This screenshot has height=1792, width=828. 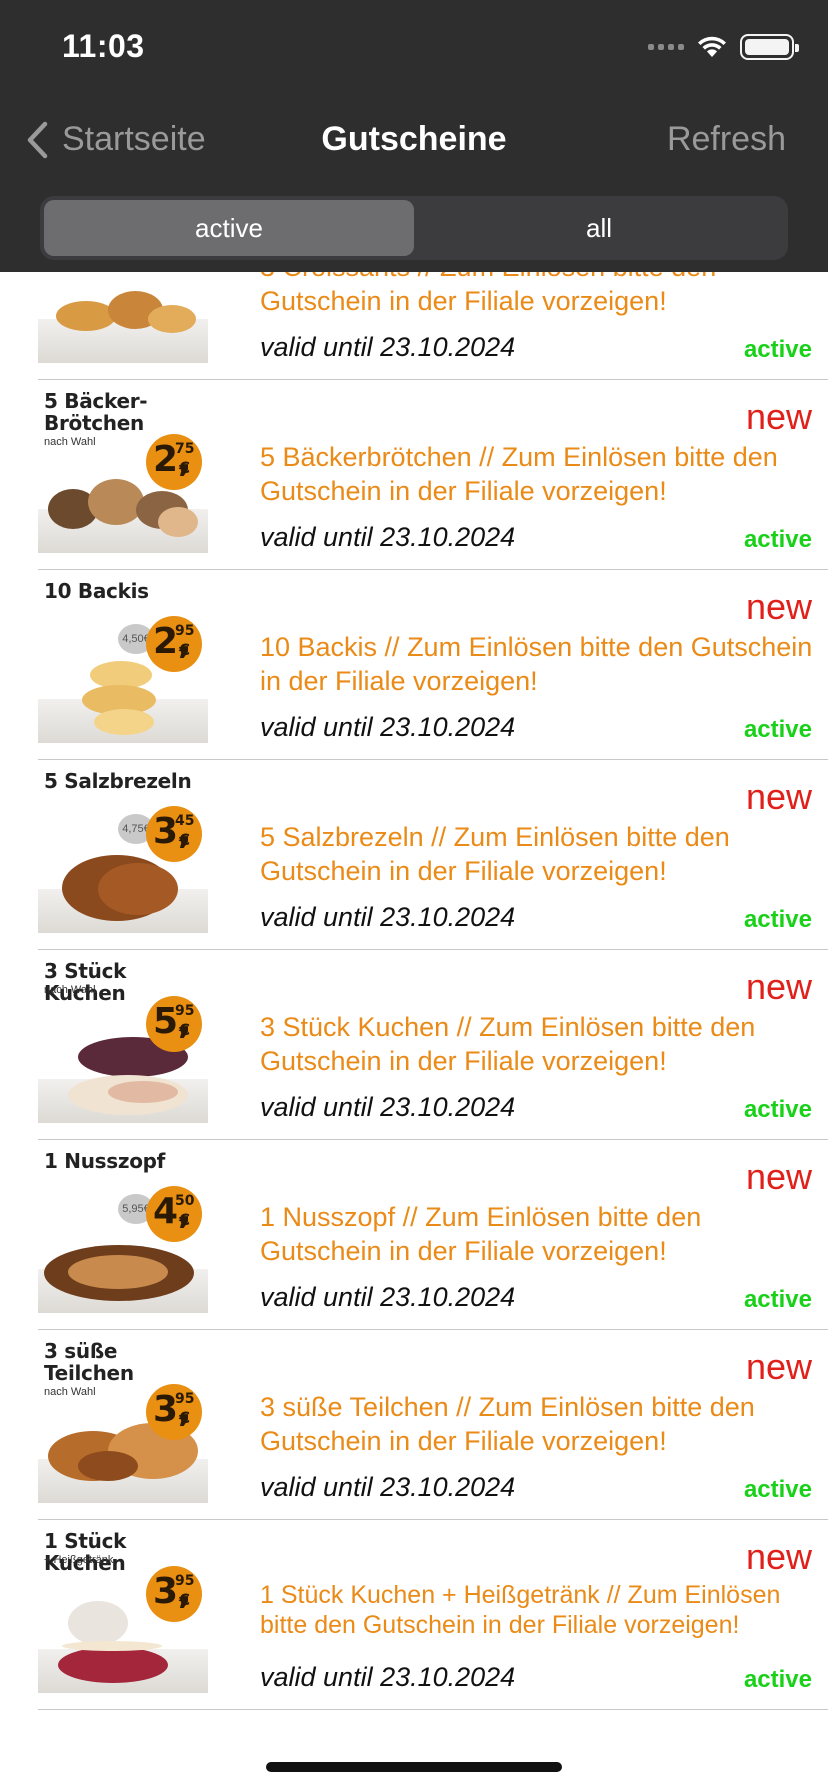 What do you see at coordinates (174, 1024) in the screenshot?
I see `price-badge: 5, 95 €` at bounding box center [174, 1024].